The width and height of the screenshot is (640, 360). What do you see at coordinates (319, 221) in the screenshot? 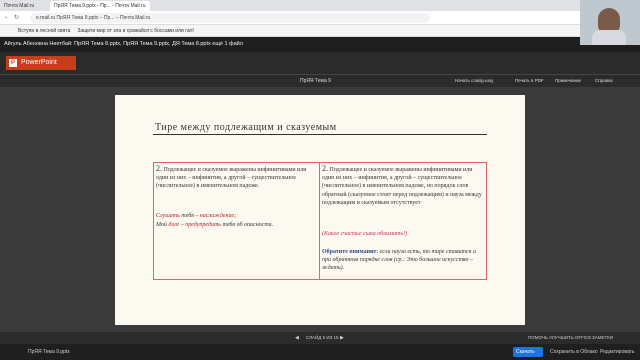
I see `table-column-divider` at bounding box center [319, 221].